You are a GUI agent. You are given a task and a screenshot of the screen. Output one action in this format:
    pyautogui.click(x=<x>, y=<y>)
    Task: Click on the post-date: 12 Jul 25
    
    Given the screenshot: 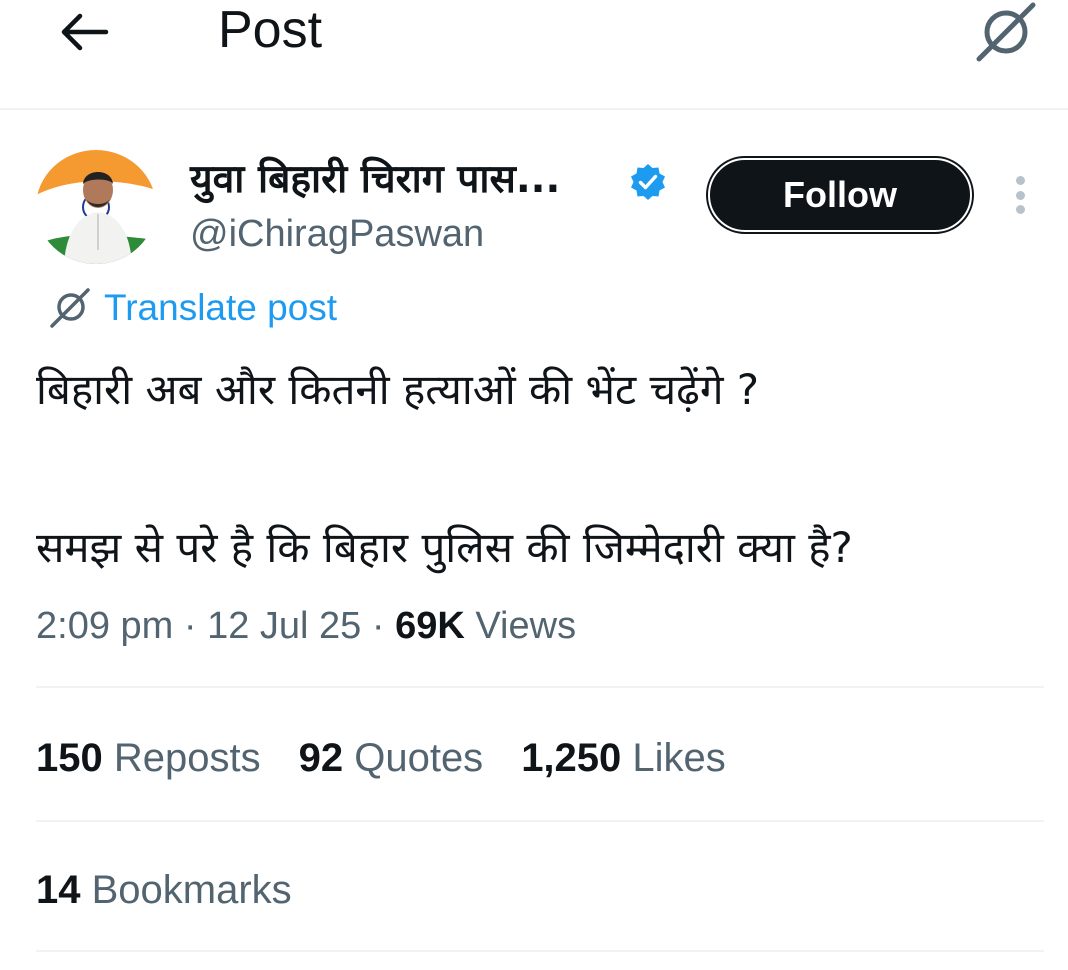 What is the action you would take?
    pyautogui.click(x=284, y=626)
    